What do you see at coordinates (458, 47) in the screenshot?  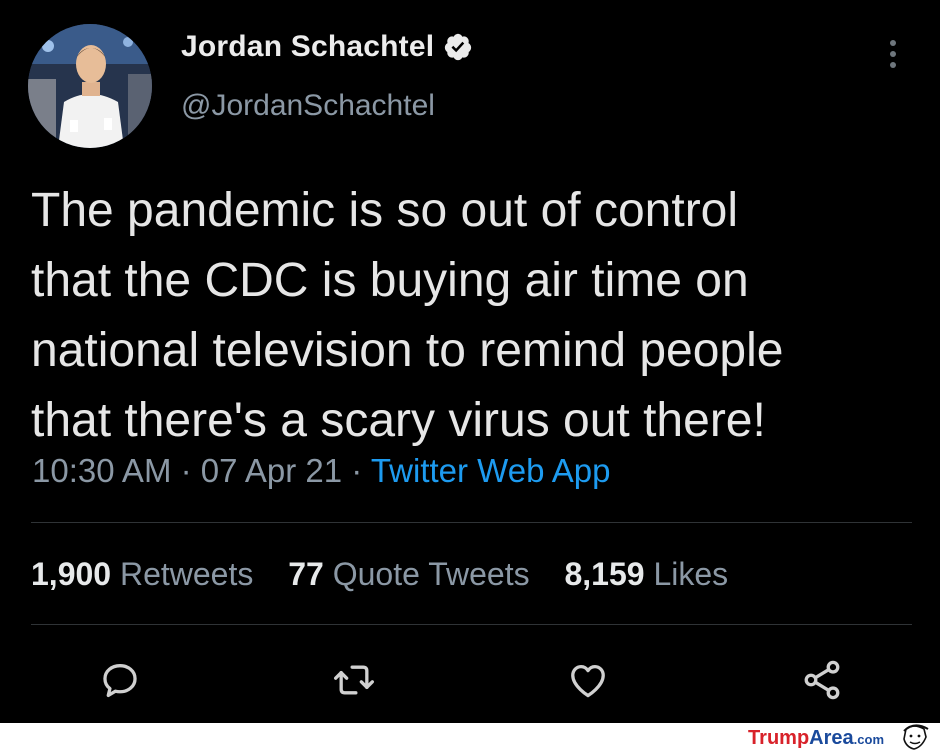 I see `verified-badge-icon` at bounding box center [458, 47].